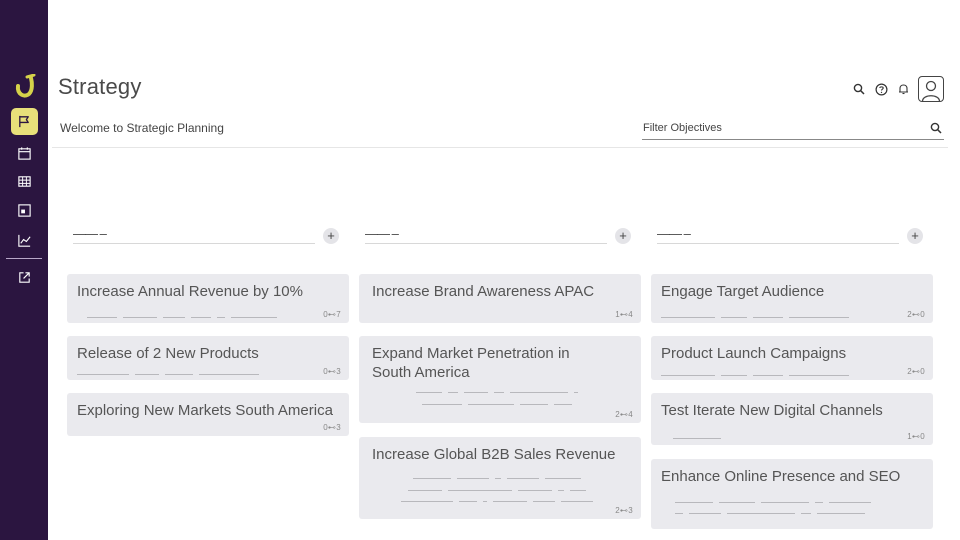 This screenshot has width=960, height=540. I want to click on objective-title: Product Launch Campaigns, so click(754, 353).